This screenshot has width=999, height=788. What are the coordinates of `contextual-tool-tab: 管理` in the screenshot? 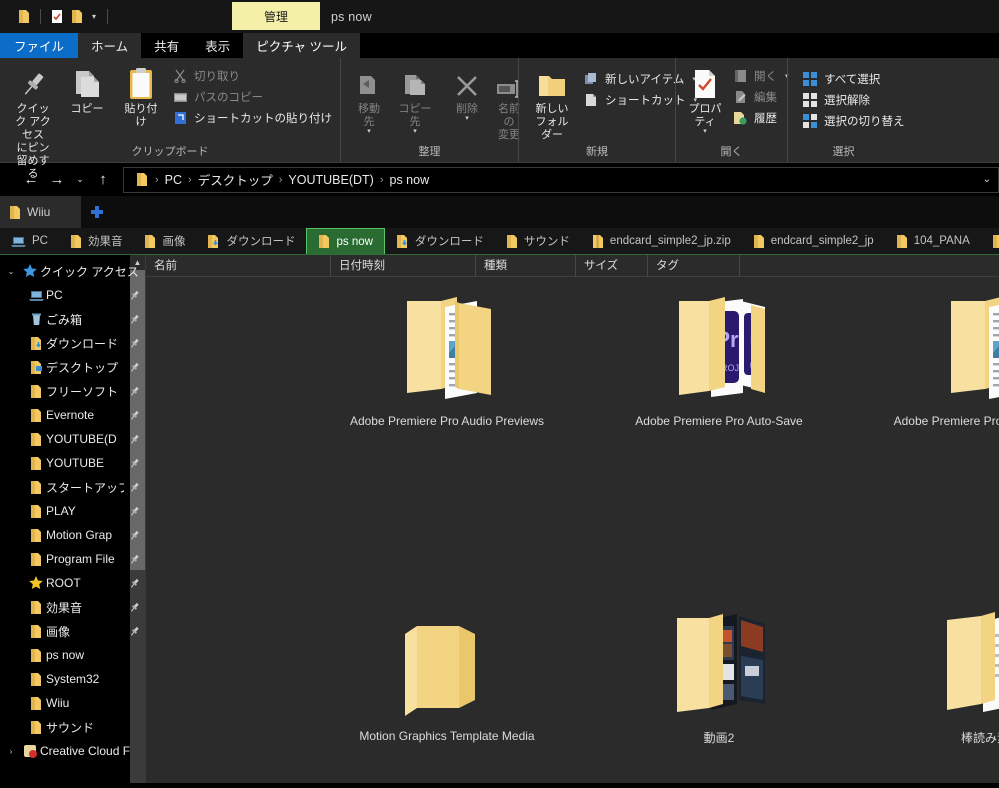 It's located at (276, 16).